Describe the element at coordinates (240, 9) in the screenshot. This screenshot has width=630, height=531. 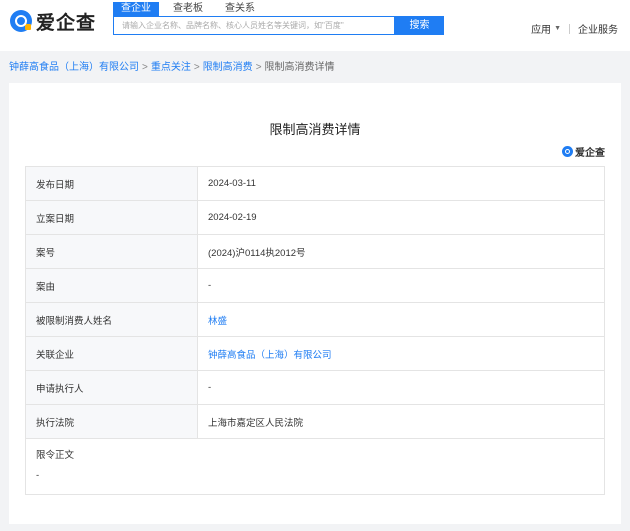
I see `tab-relation: 查关系` at that location.